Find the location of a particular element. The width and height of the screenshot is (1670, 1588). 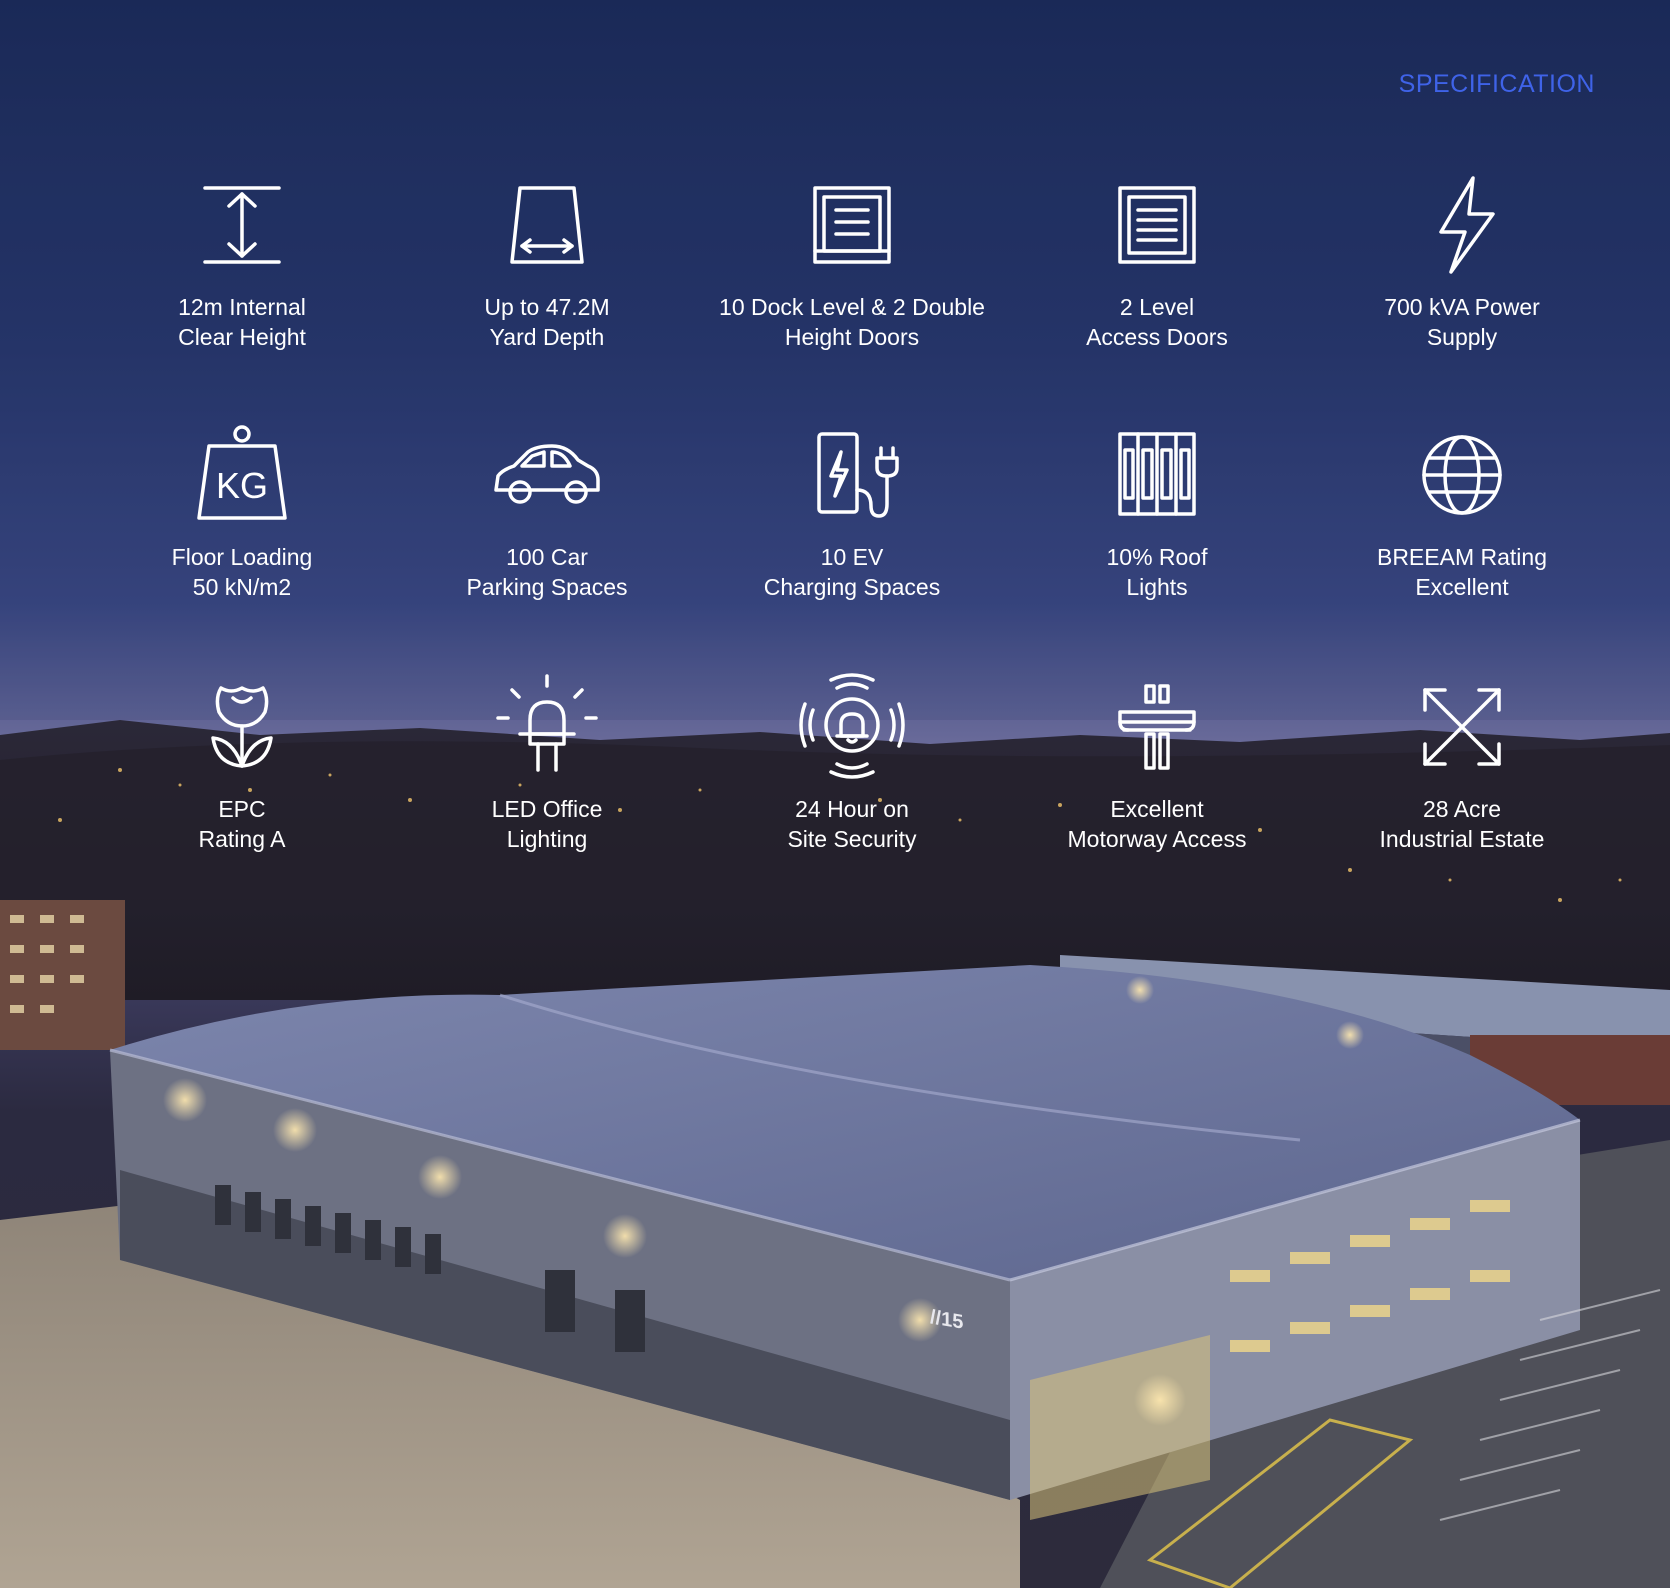

feature-led-lighting: LED Office Lighting is located at coordinates (547, 763).